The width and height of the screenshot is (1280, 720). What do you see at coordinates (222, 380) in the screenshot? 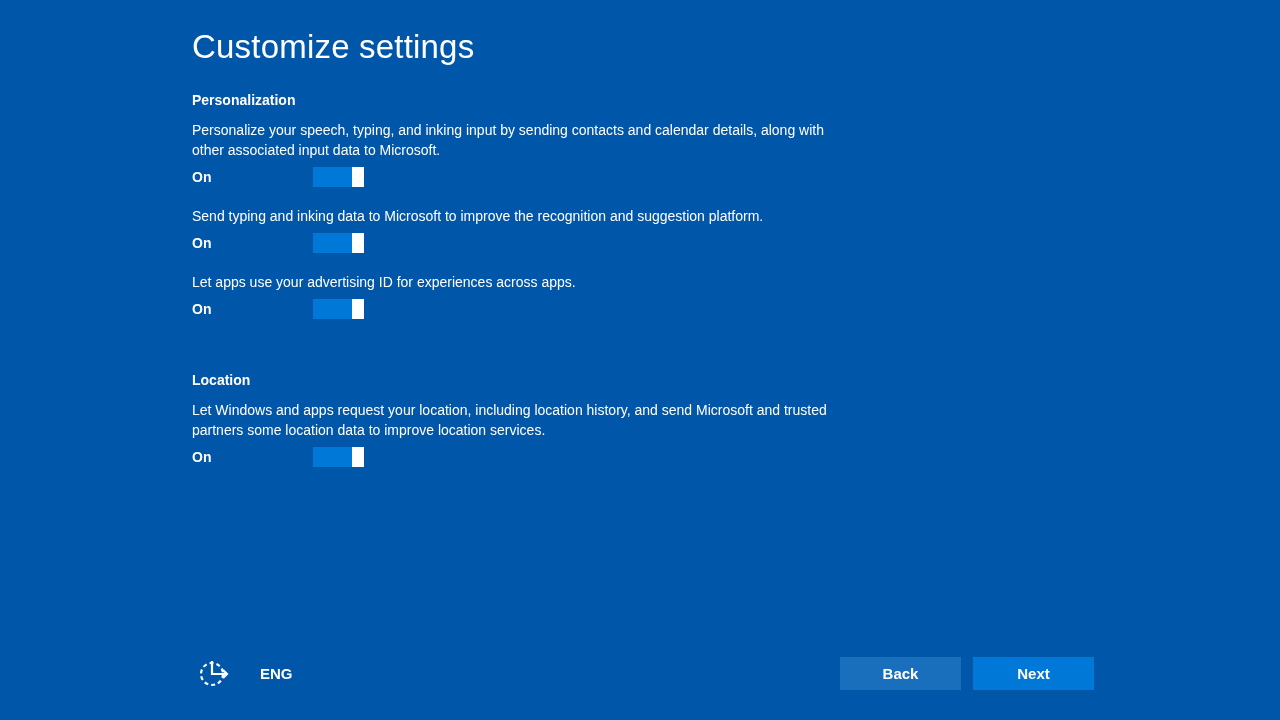
I see `section-heading: Location` at bounding box center [222, 380].